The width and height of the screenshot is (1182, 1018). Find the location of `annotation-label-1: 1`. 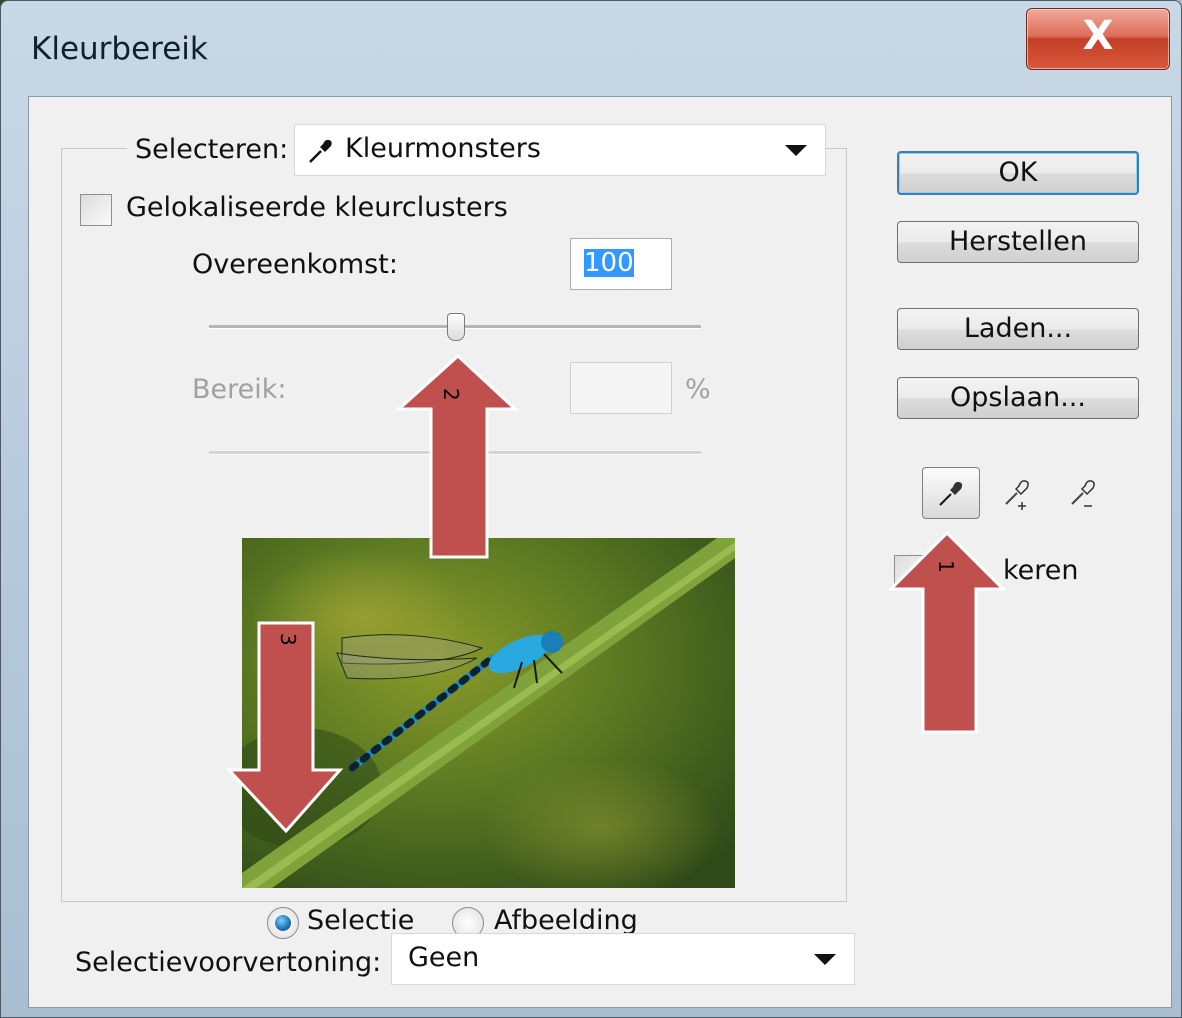

annotation-label-1: 1 is located at coordinates (946, 566).